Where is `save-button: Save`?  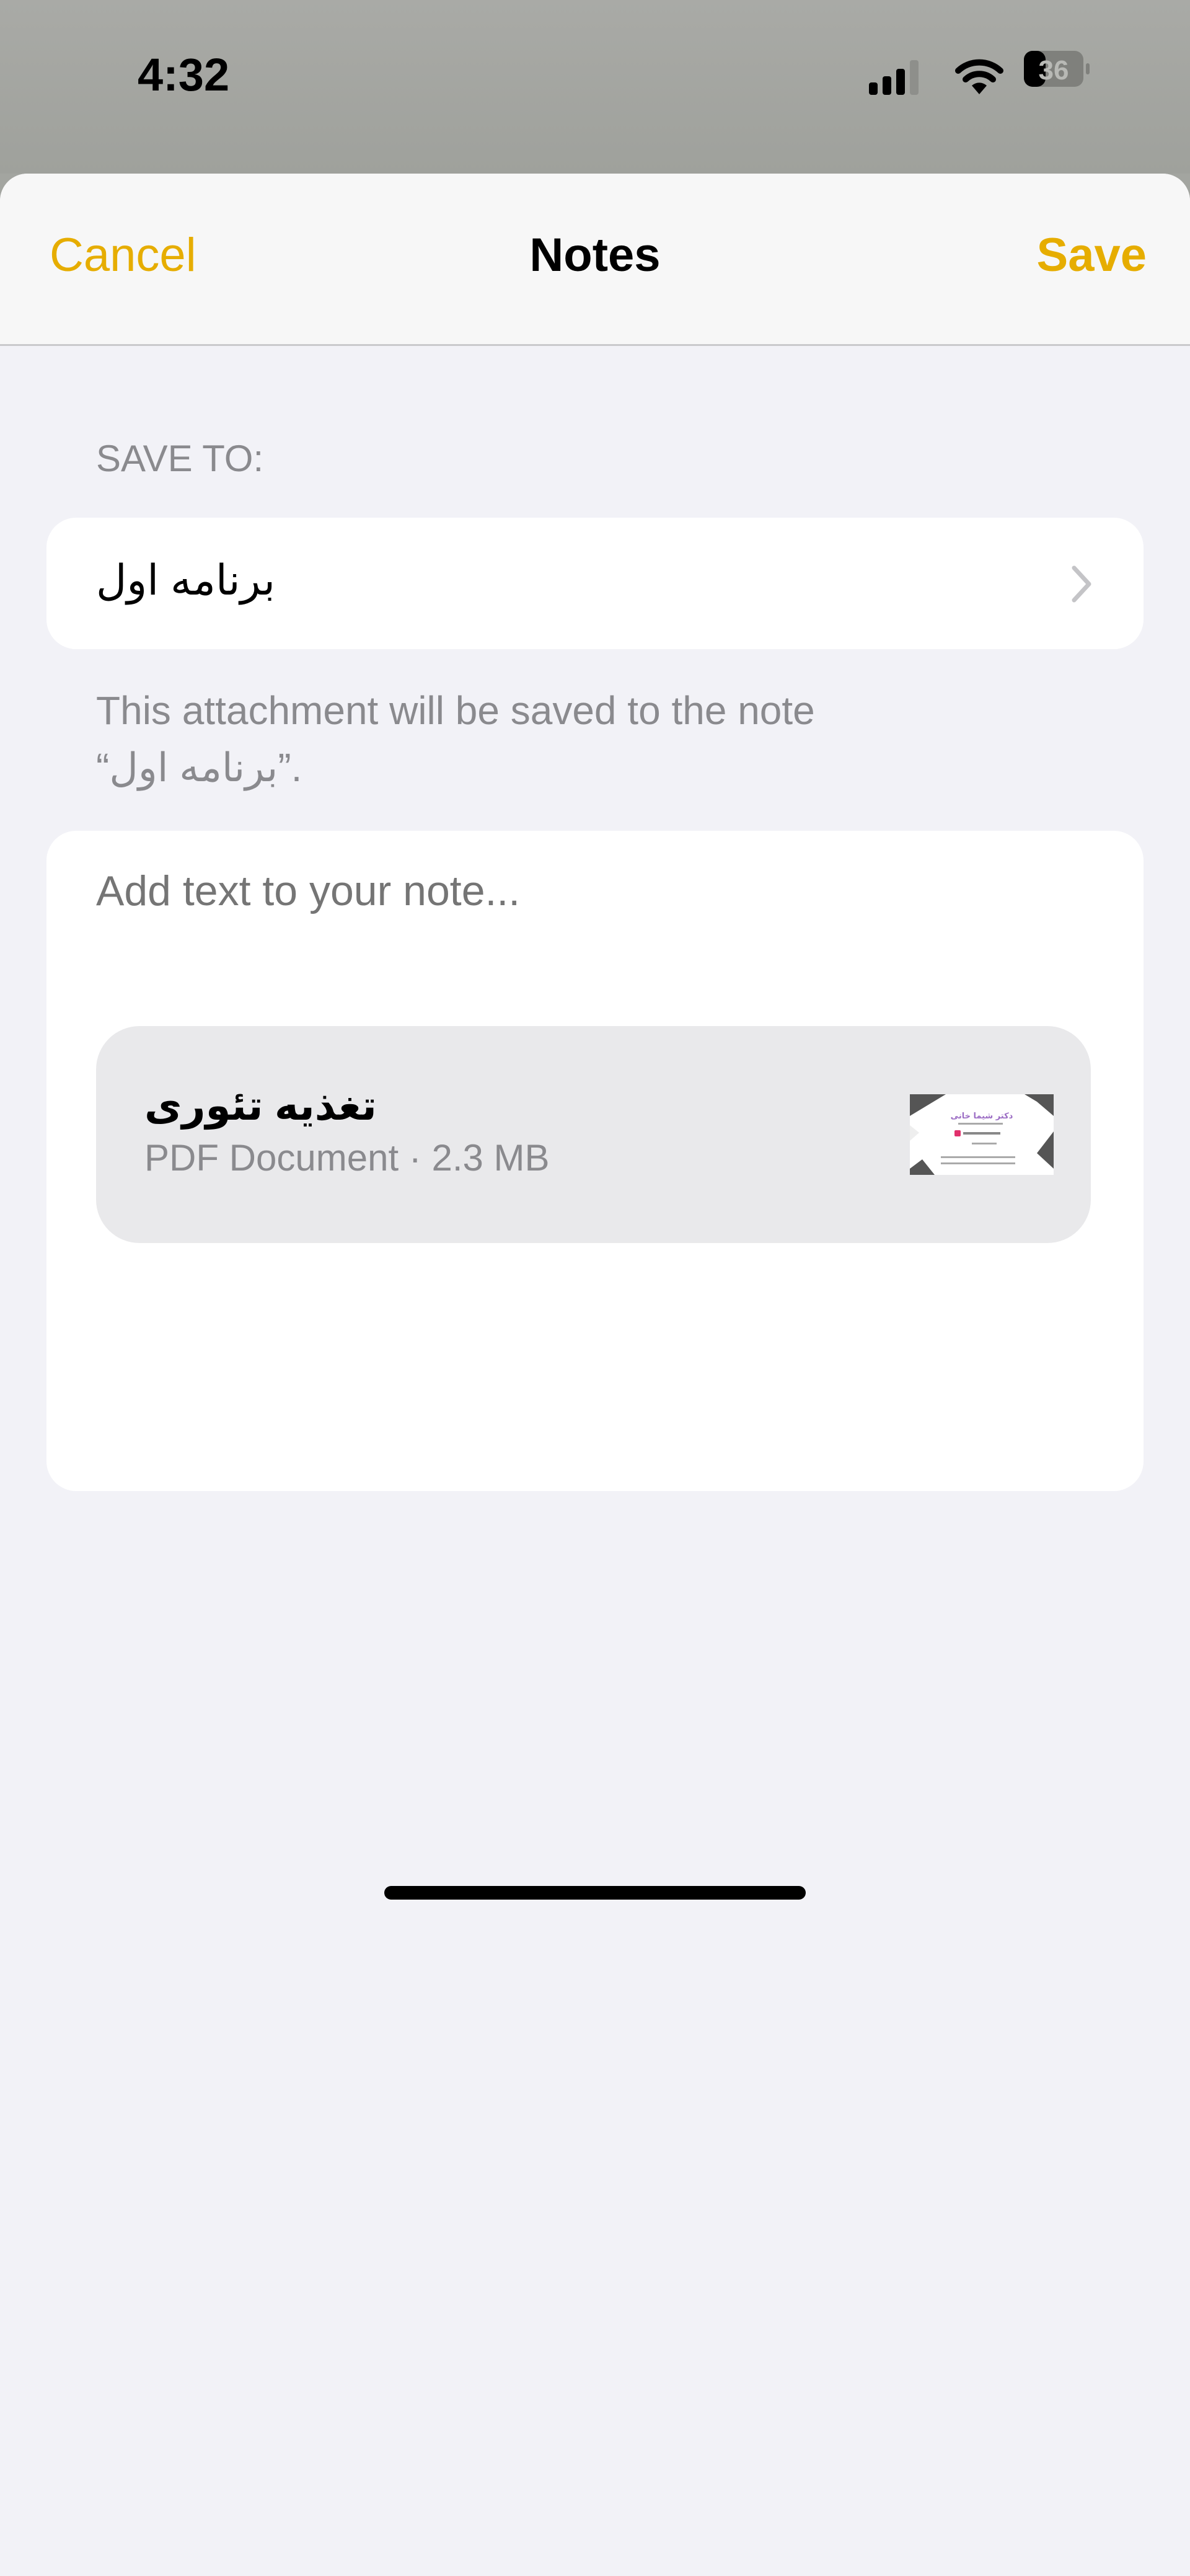
save-button: Save is located at coordinates (1092, 255).